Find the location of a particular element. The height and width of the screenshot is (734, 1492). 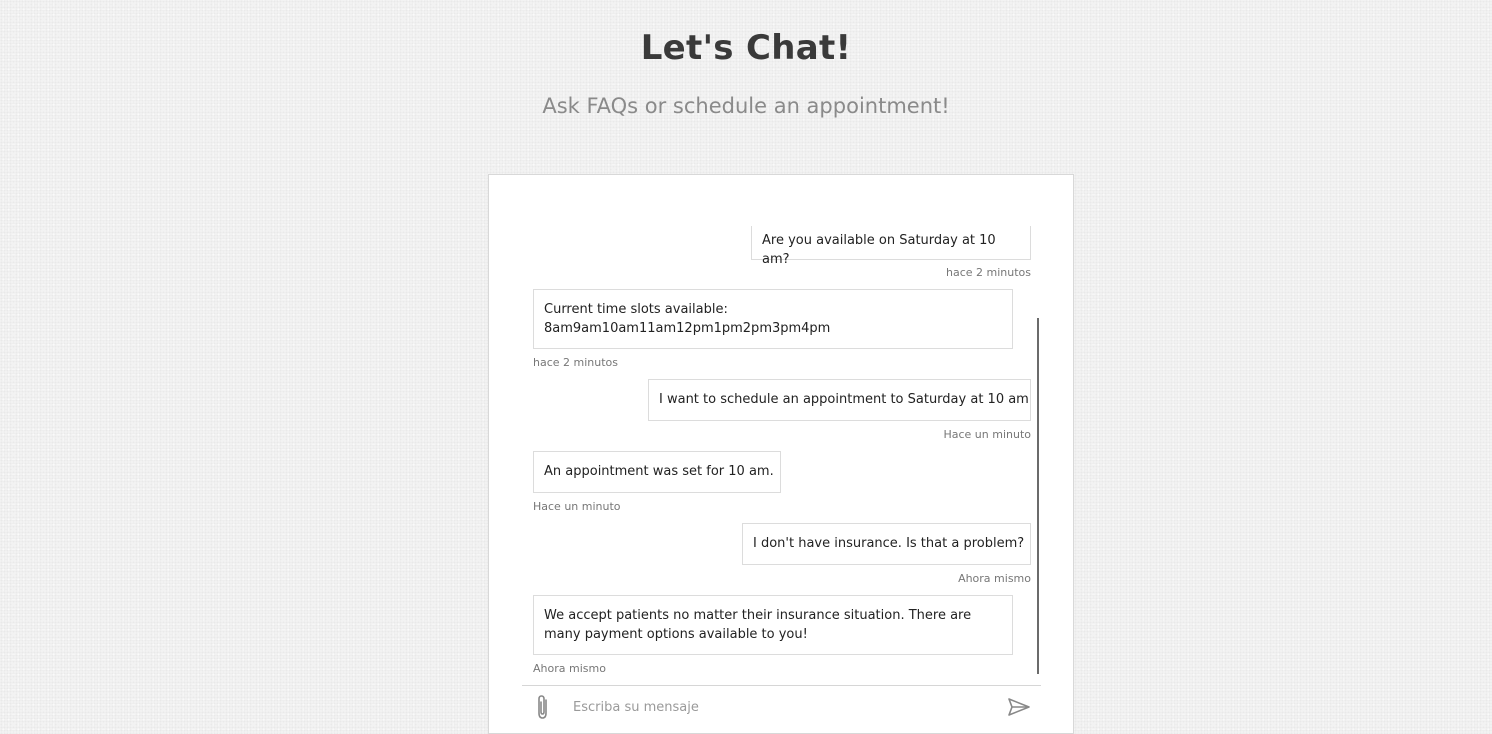

paperclip-icon is located at coordinates (543, 707).